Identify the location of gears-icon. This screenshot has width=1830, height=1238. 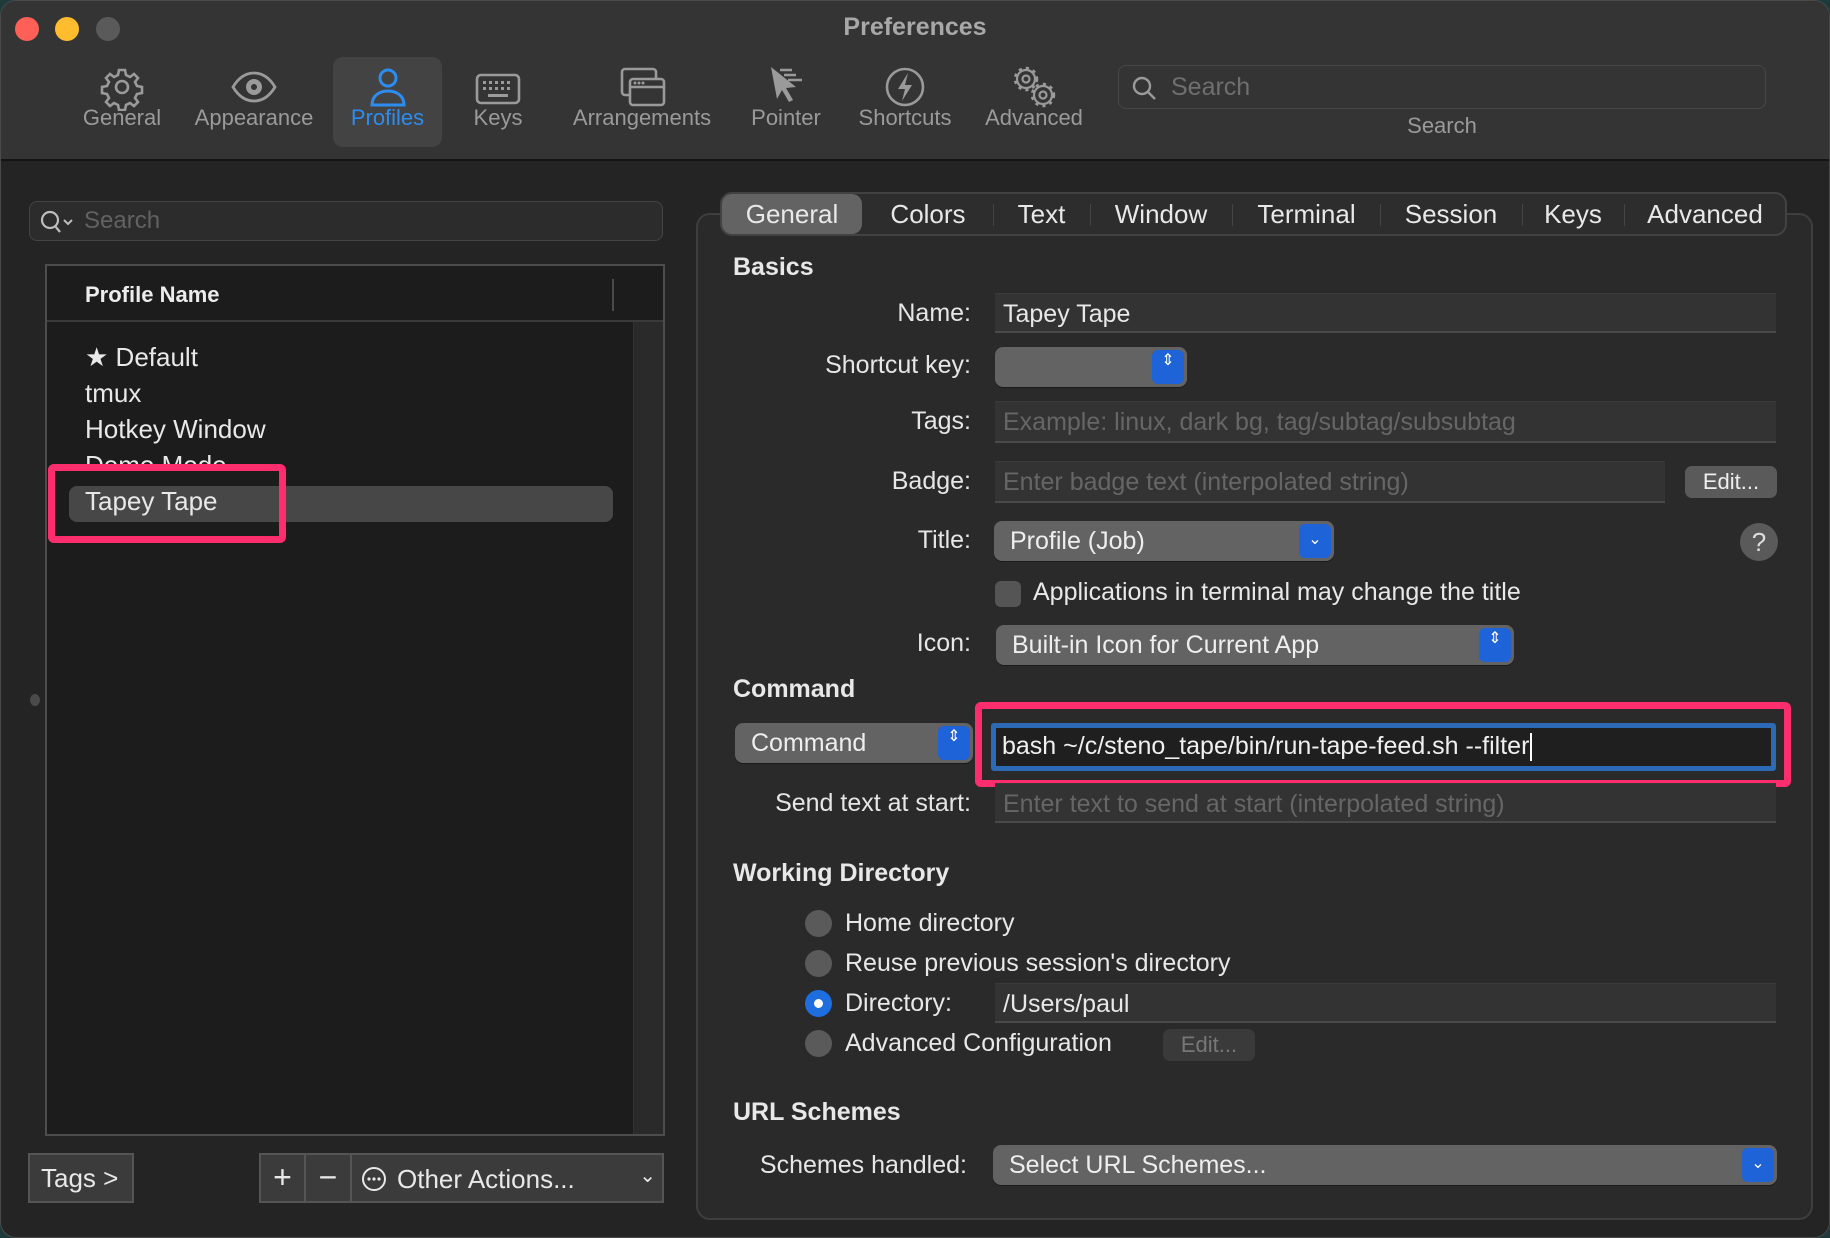
(1034, 82).